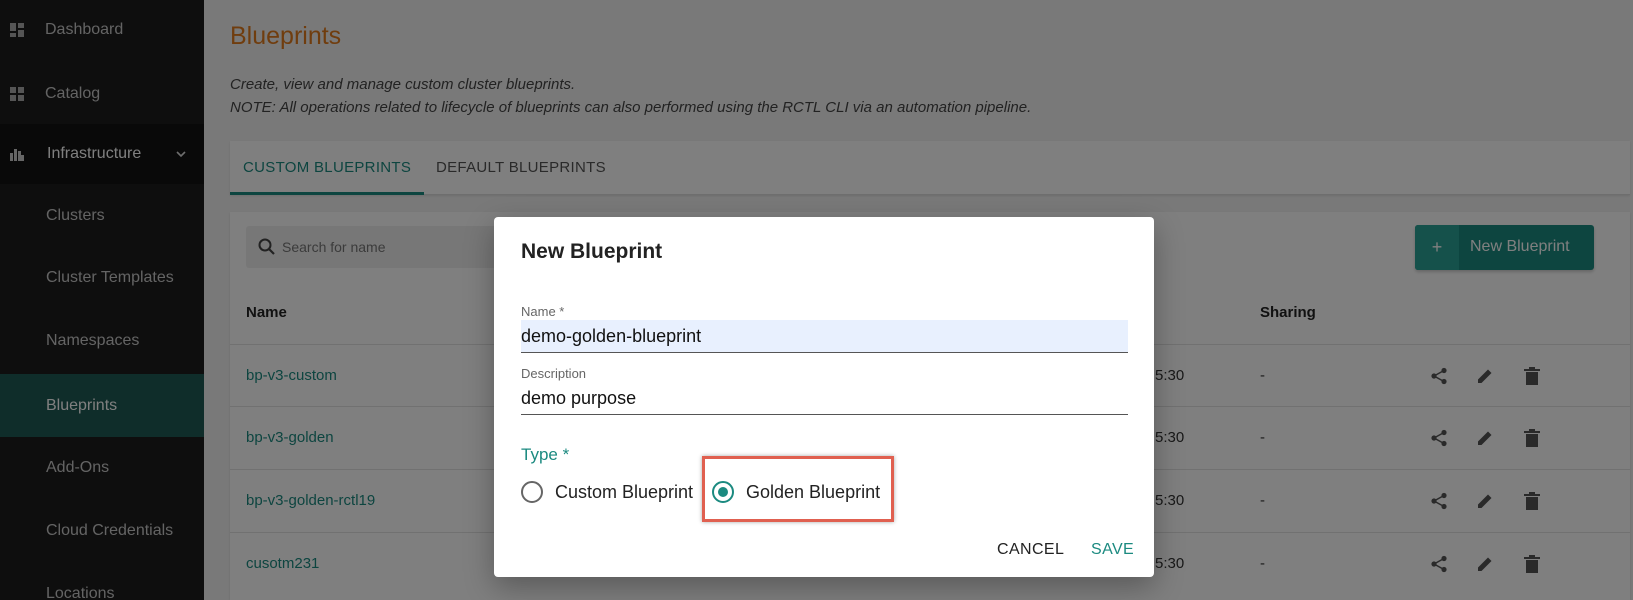 This screenshot has width=1633, height=600. Describe the element at coordinates (543, 311) in the screenshot. I see `name-field-label: Name *` at that location.